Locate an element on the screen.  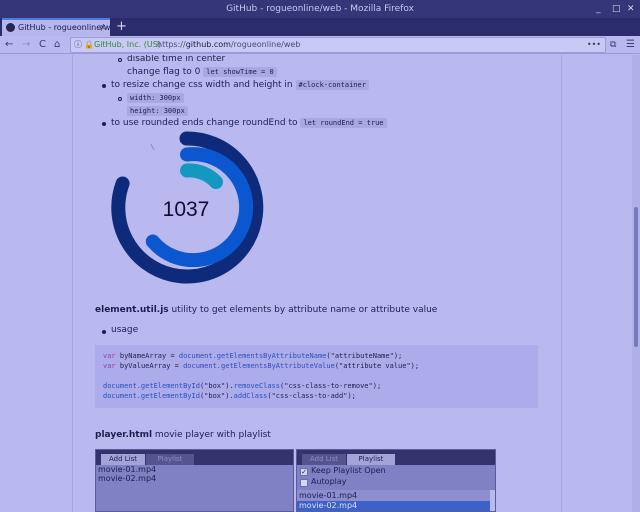
code-arg: ("css-class-to-remove"); is located at coordinates (331, 386).